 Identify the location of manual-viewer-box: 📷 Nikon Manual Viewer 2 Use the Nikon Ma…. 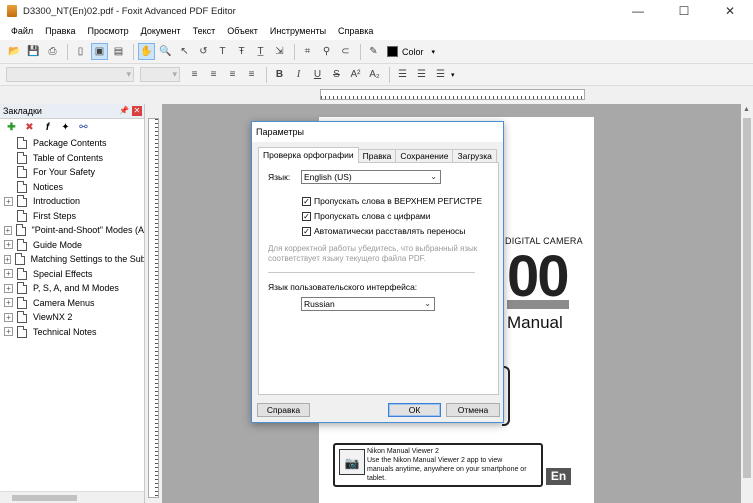
(438, 465).